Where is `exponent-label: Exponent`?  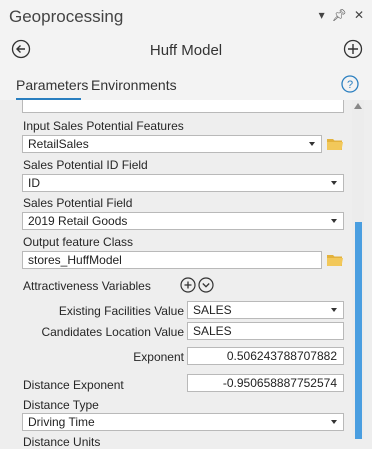 exponent-label: Exponent is located at coordinates (158, 357).